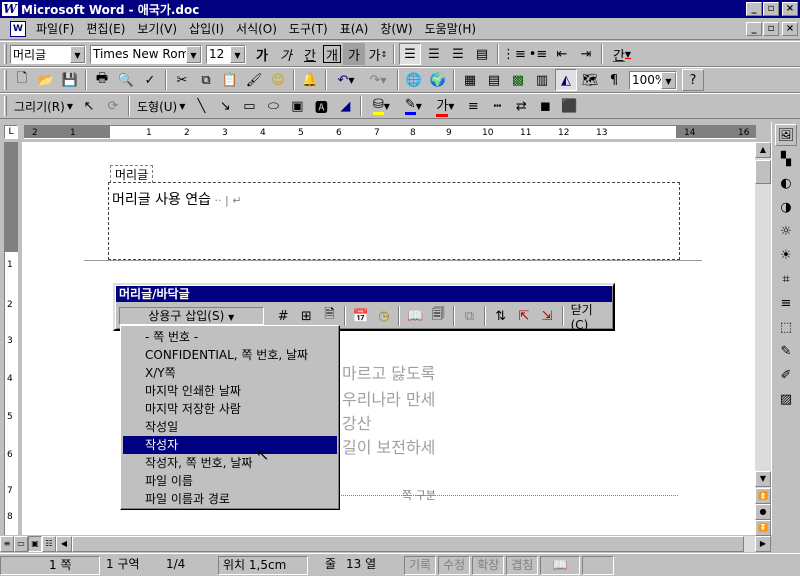 The width and height of the screenshot is (800, 576). Describe the element at coordinates (542, 80) in the screenshot. I see `columns-button: ▥` at that location.